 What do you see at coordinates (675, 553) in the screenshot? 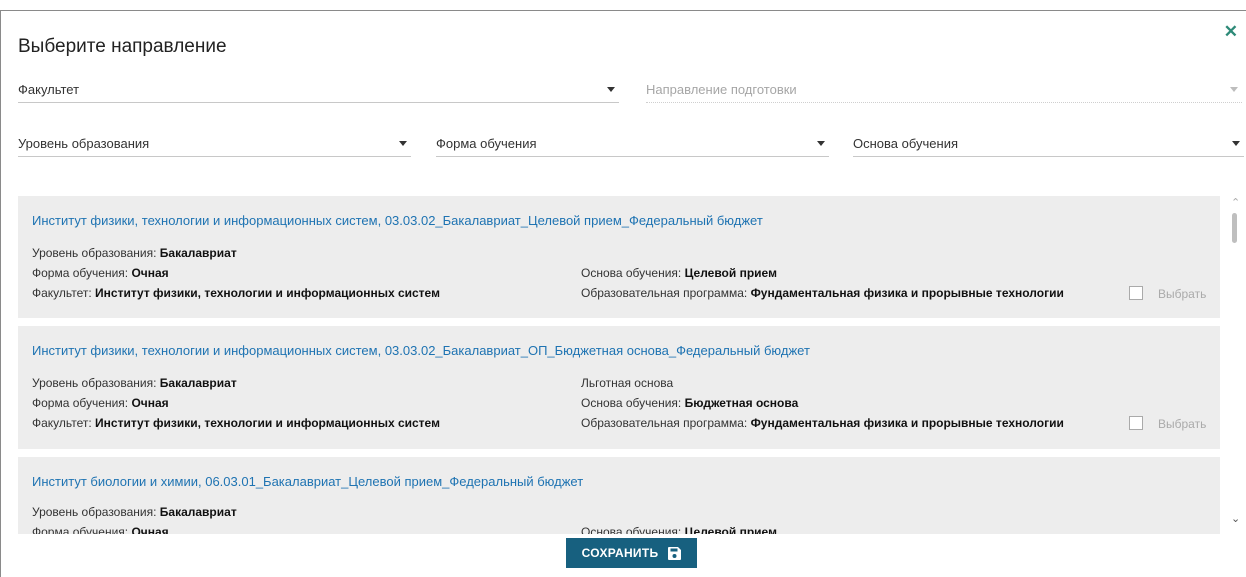
I see `floppy-disk-icon` at bounding box center [675, 553].